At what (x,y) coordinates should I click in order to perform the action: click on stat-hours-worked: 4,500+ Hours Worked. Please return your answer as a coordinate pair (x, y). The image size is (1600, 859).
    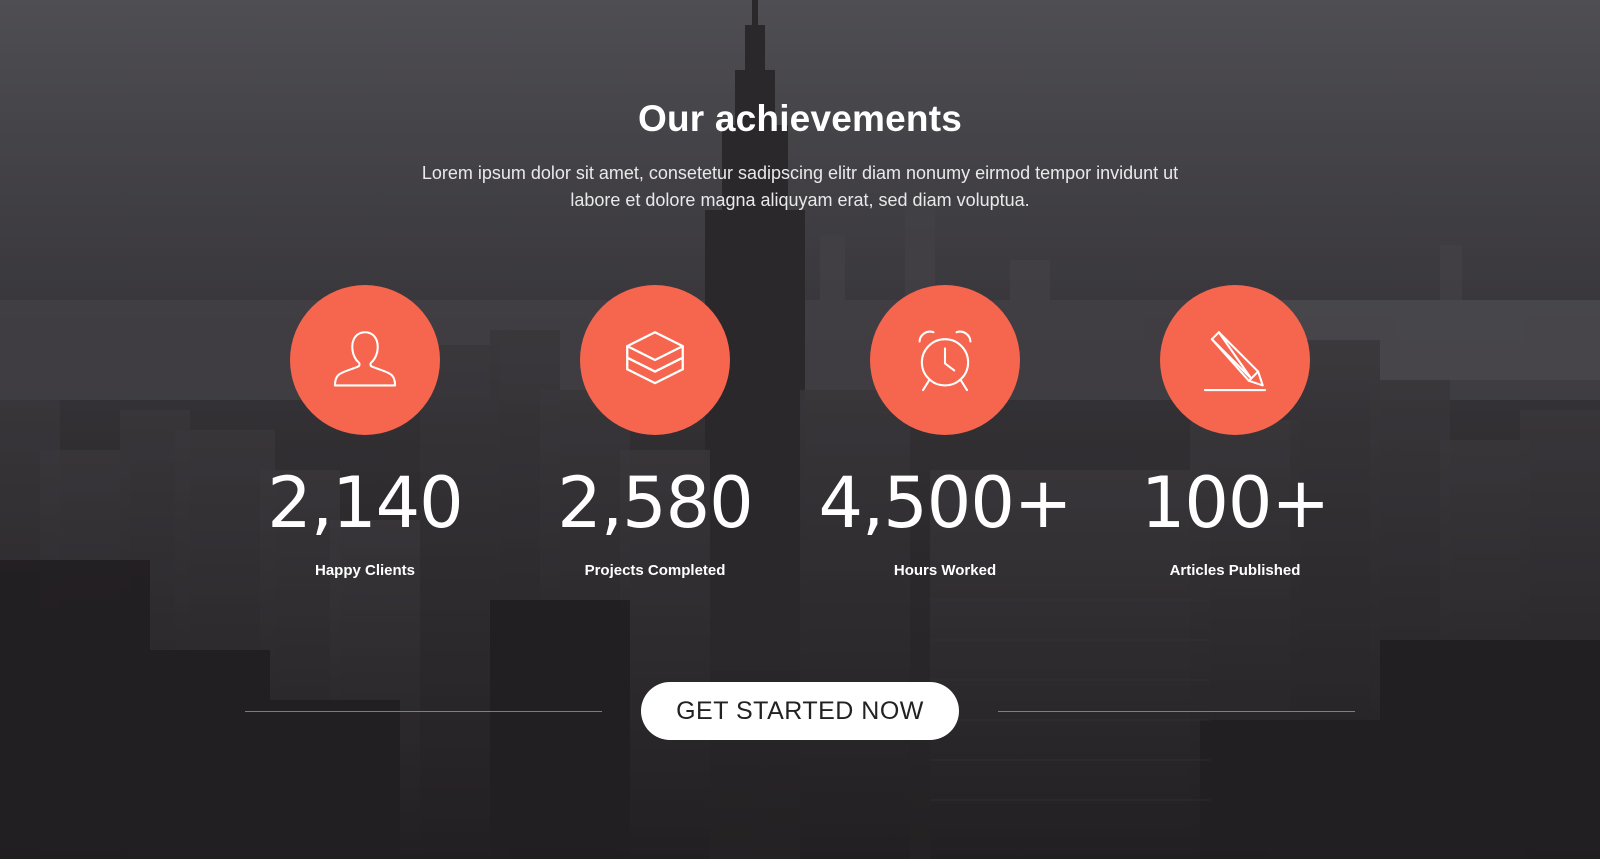
    Looking at the image, I should click on (945, 432).